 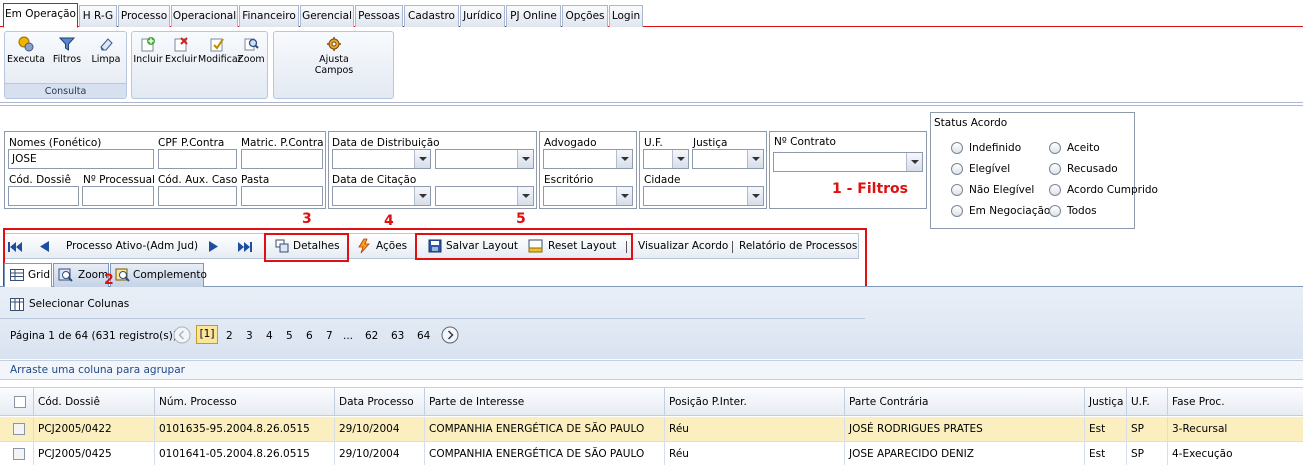 I want to click on tab-pj-online: PJ Online, so click(x=533, y=16).